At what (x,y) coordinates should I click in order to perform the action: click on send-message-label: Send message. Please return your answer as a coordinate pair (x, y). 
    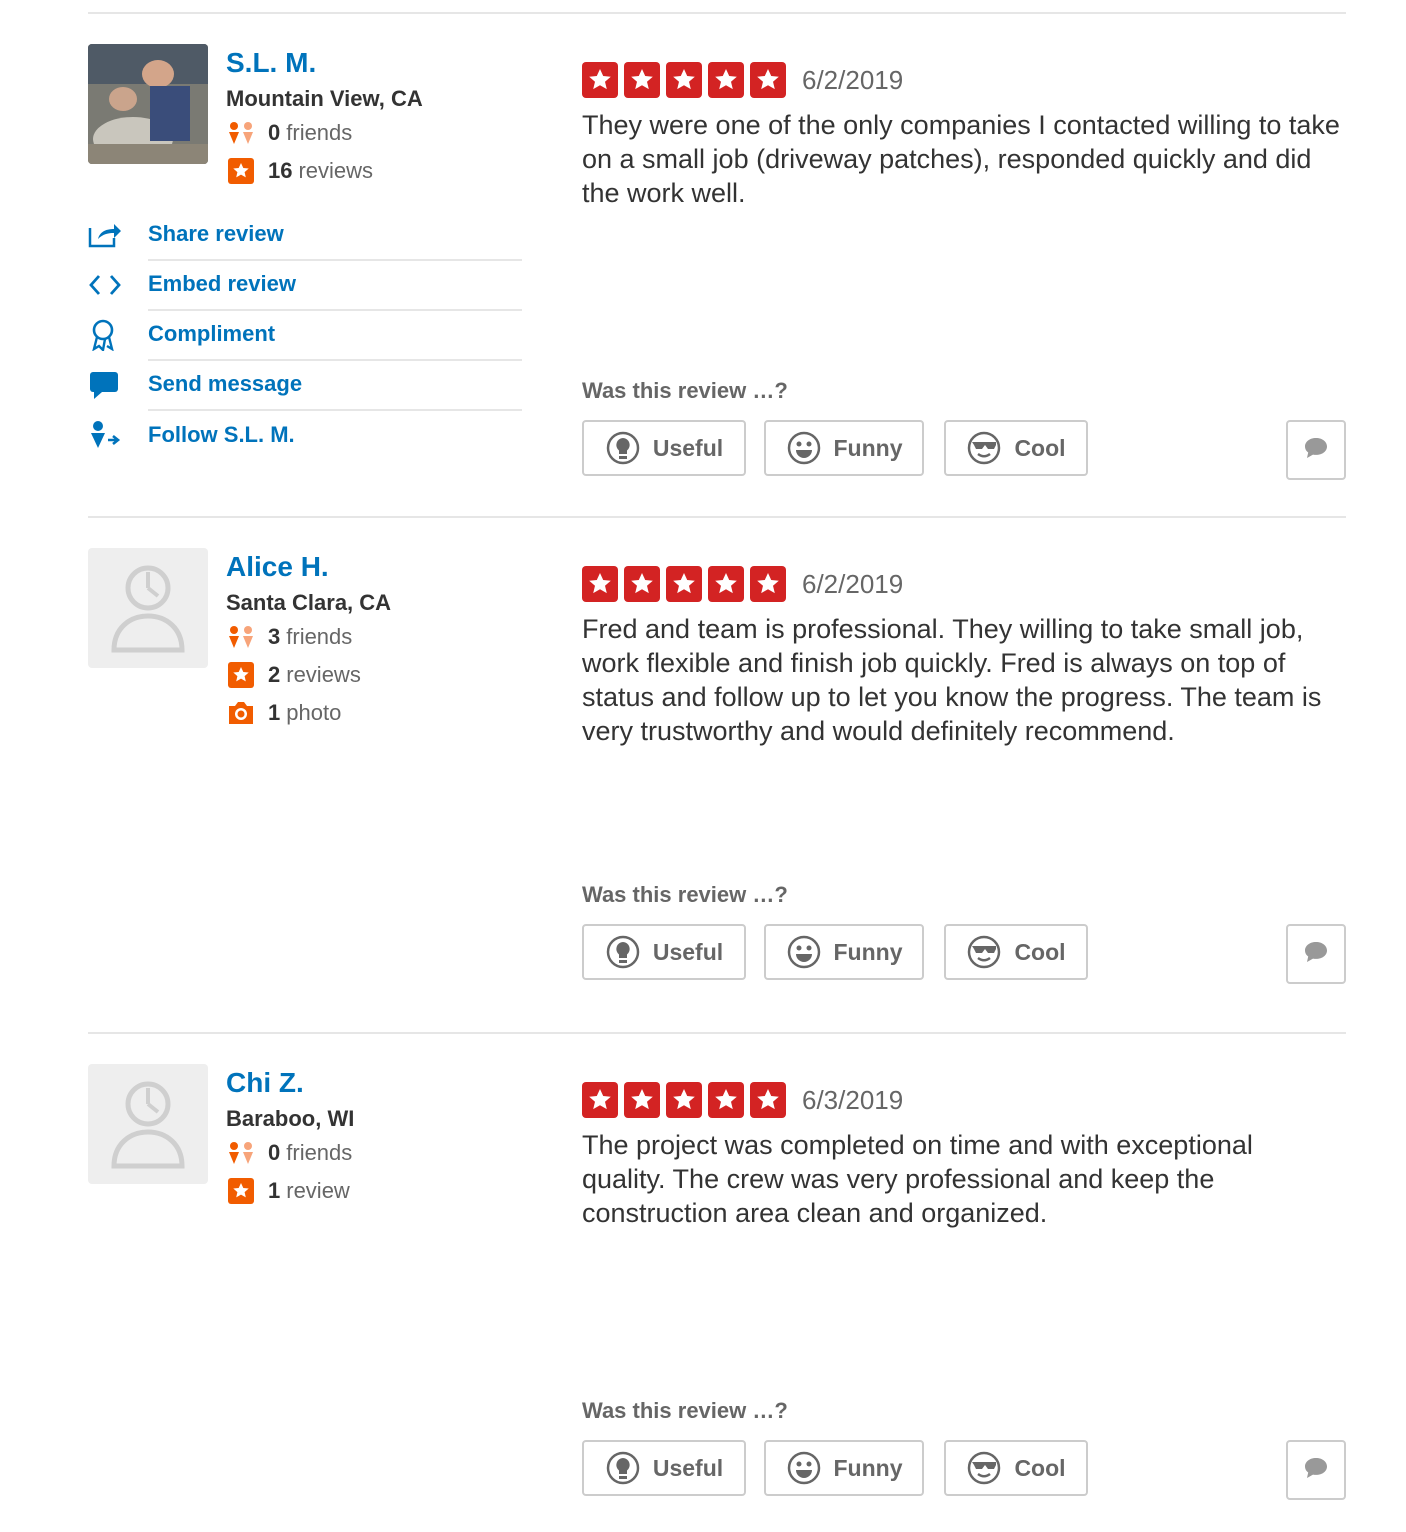
    Looking at the image, I should click on (335, 385).